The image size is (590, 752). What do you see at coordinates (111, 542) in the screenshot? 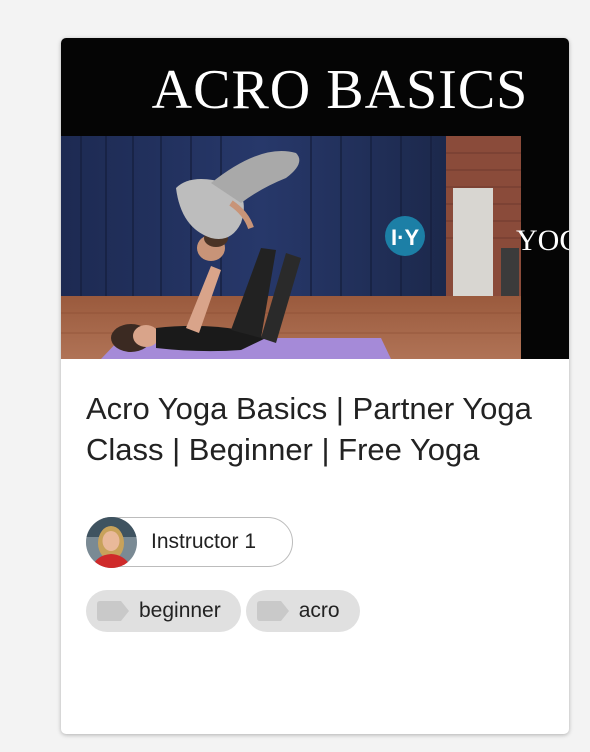
I see `avatar` at bounding box center [111, 542].